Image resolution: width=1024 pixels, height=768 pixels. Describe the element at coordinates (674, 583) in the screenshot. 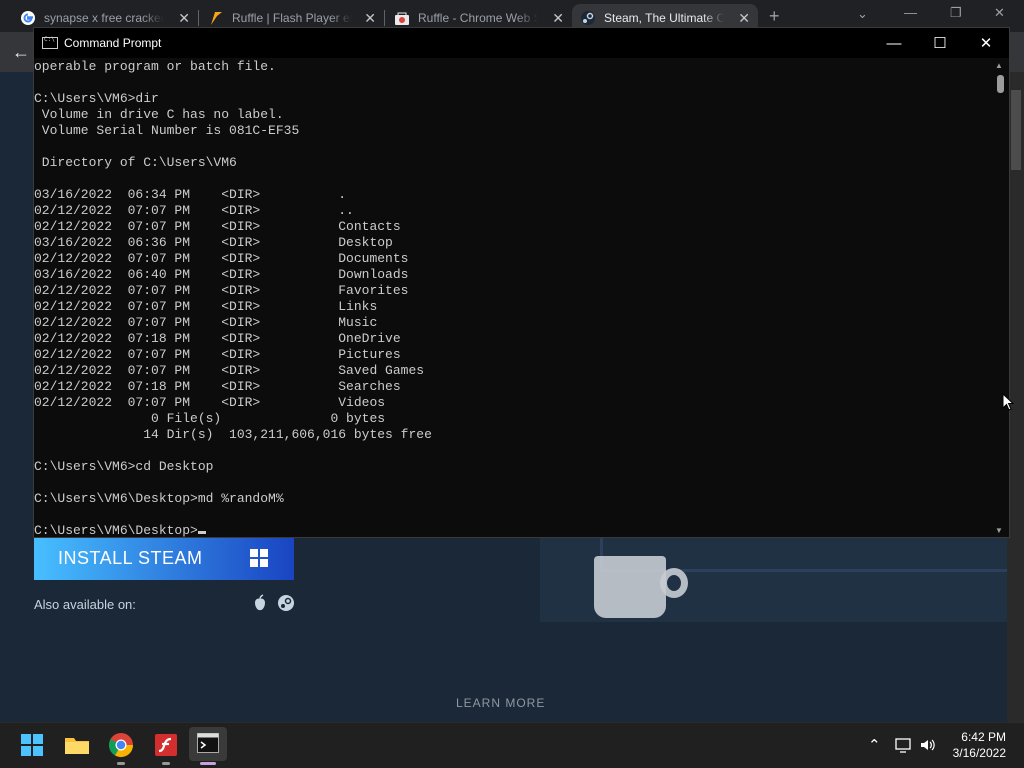

I see `coffee-cup-handle` at that location.